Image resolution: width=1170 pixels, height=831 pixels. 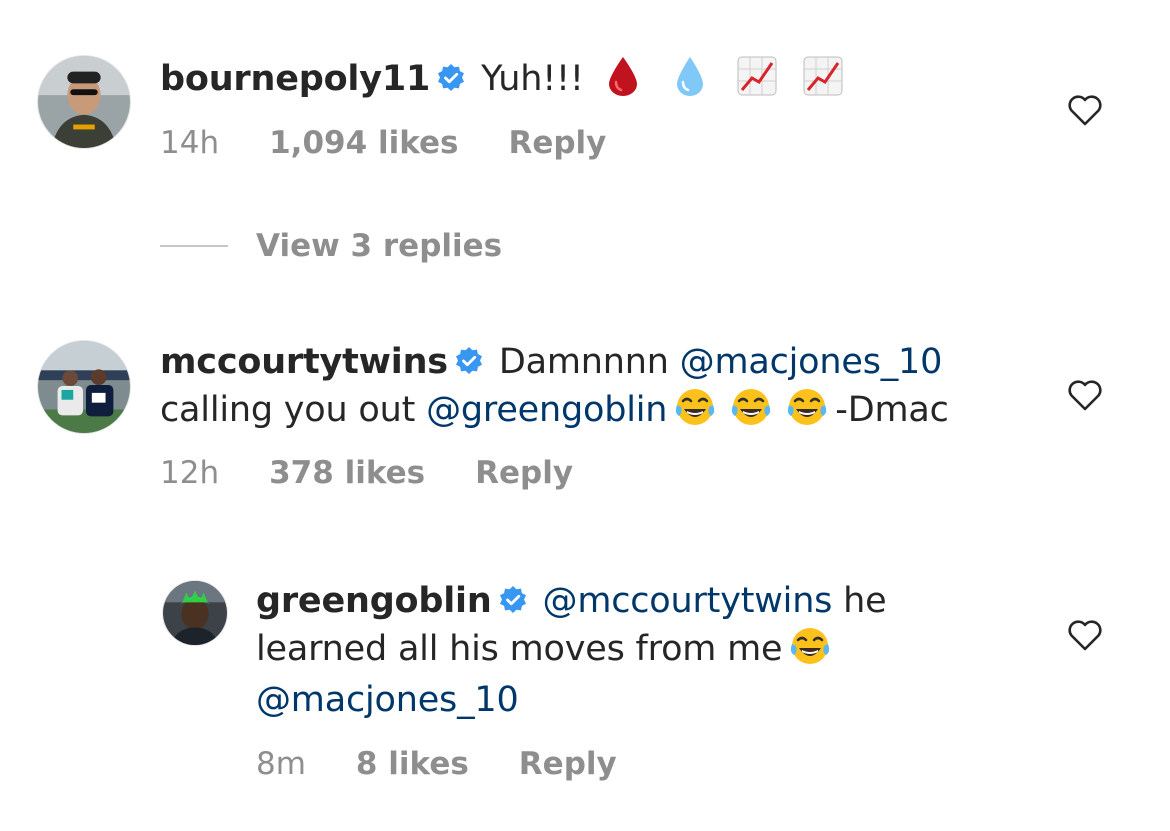 I want to click on likes-count: 8 likes, so click(x=412, y=764).